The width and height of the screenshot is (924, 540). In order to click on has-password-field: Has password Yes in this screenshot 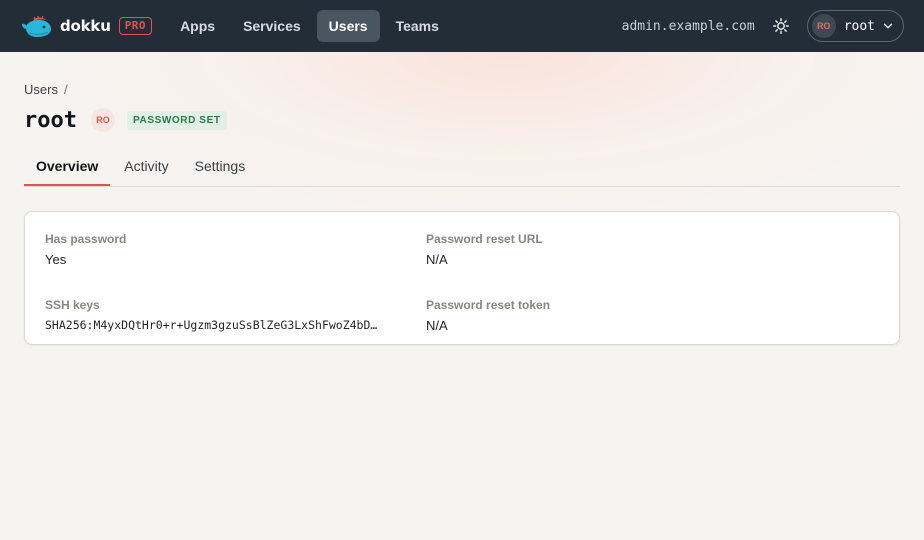, I will do `click(235, 255)`.